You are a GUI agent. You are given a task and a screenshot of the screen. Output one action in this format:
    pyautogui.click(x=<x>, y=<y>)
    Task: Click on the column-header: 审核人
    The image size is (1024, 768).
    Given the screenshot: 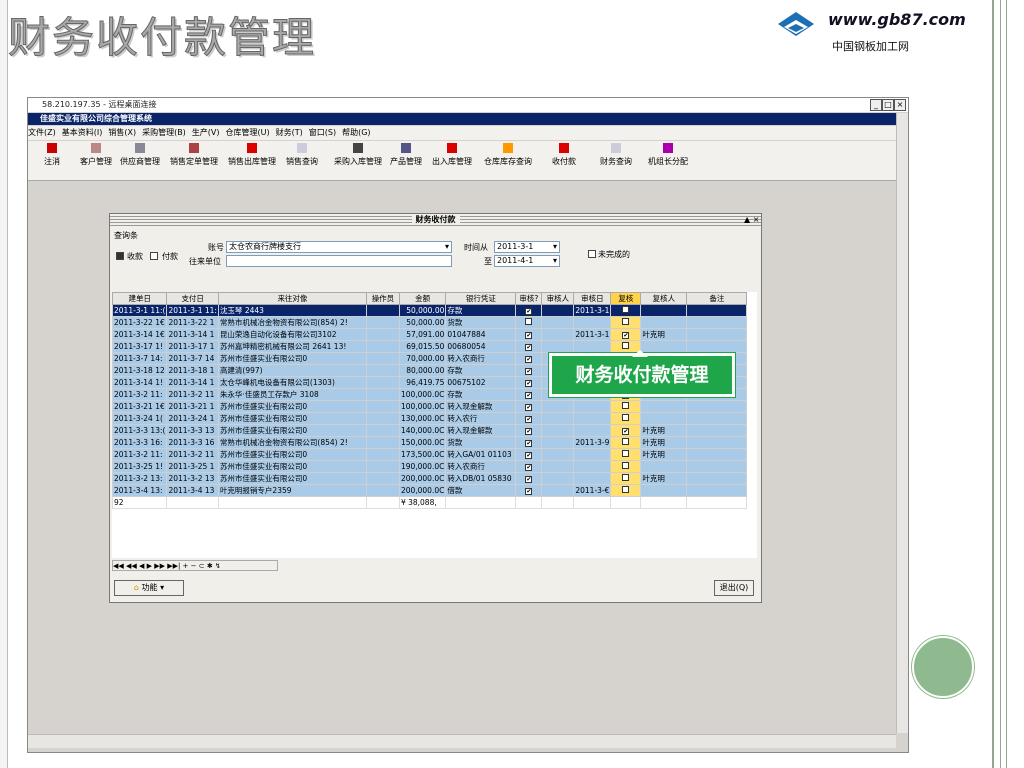 What is the action you would take?
    pyautogui.click(x=558, y=298)
    